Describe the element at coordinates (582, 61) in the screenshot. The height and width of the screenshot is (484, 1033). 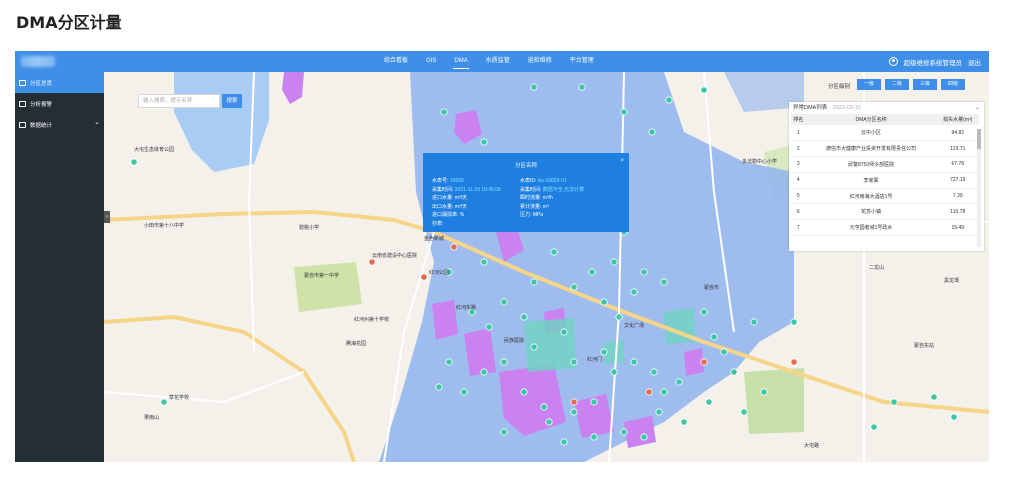
I see `nav-tab: 平台管理` at that location.